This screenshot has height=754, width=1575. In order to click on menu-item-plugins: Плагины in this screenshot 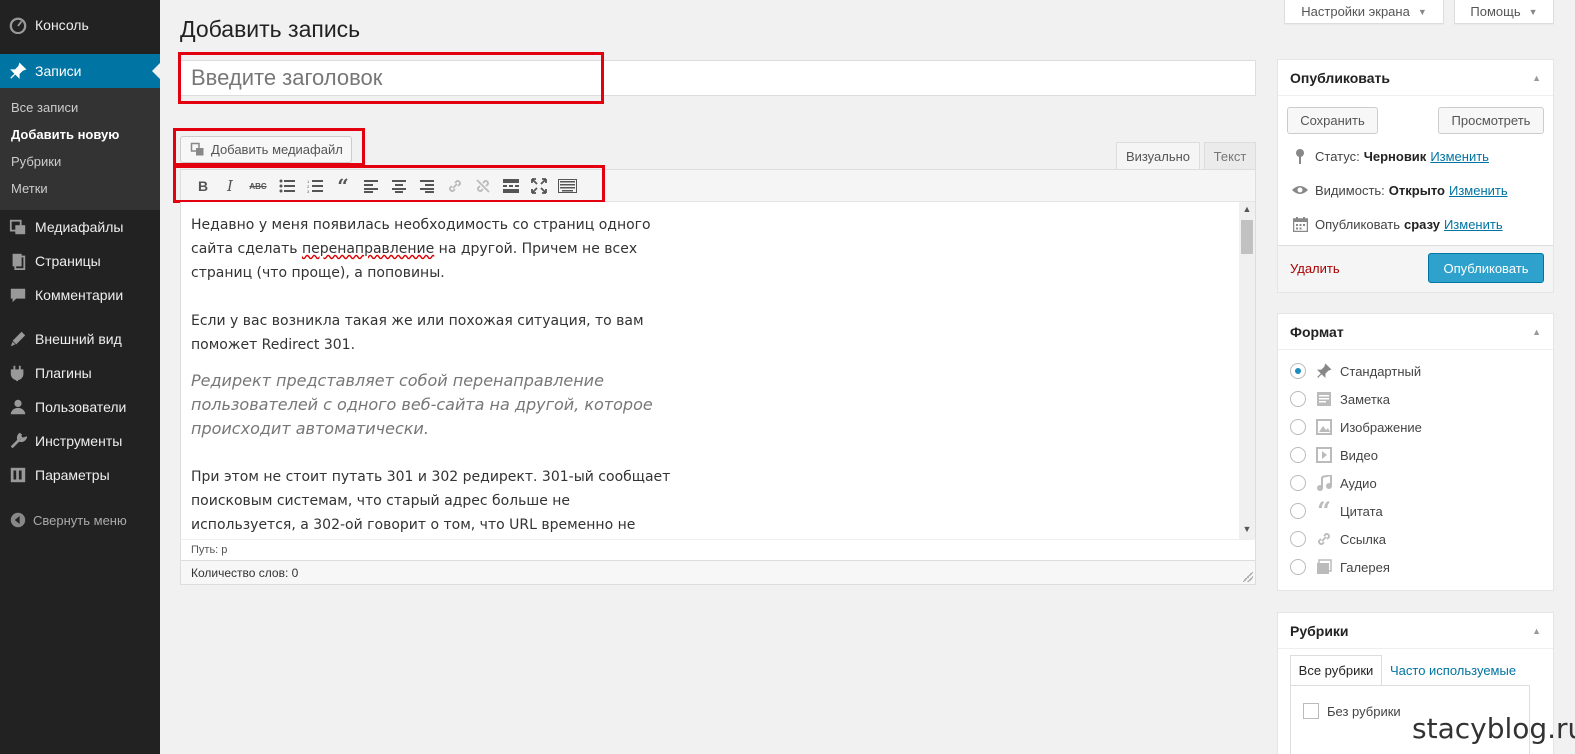, I will do `click(80, 373)`.